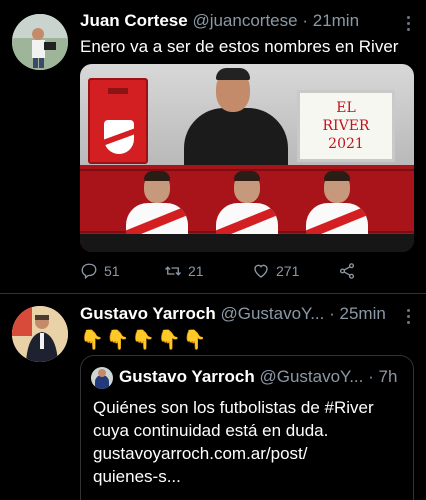 This screenshot has height=500, width=426. I want to click on share-icon, so click(347, 271).